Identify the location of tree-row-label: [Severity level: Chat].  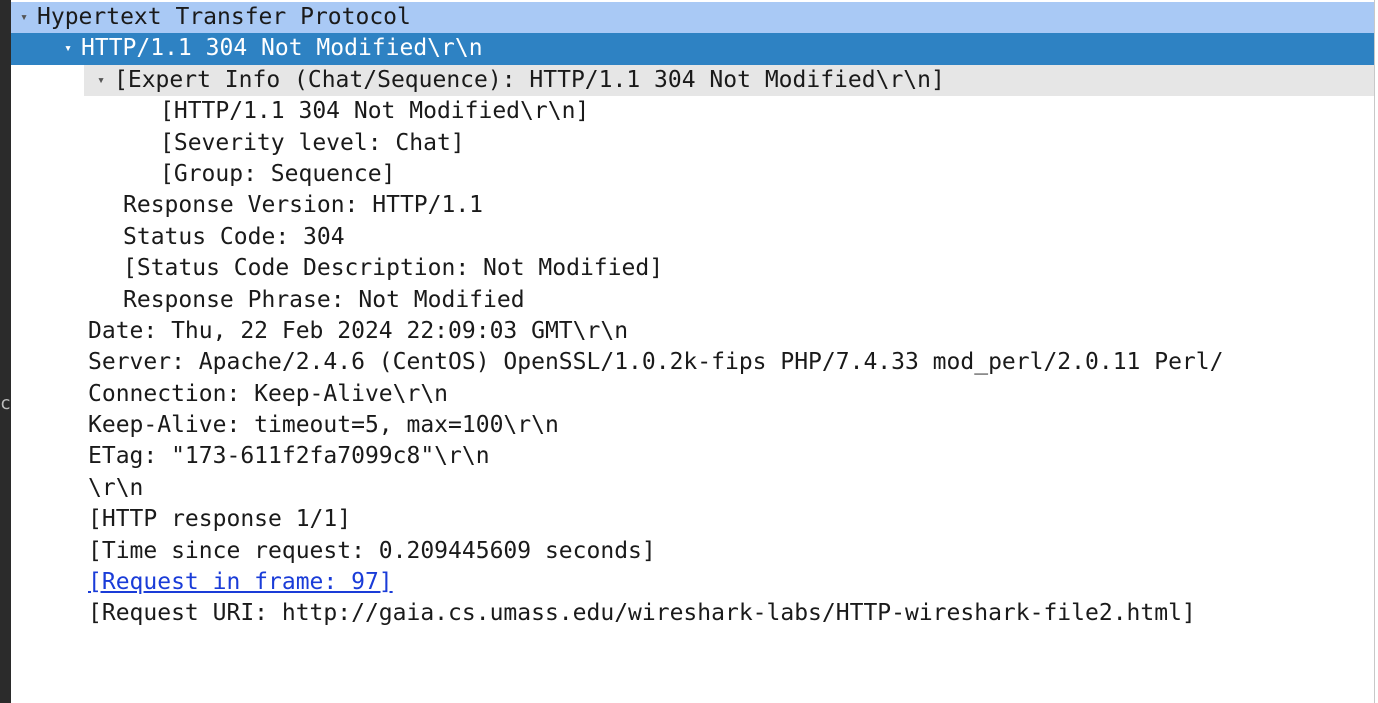
(312, 142).